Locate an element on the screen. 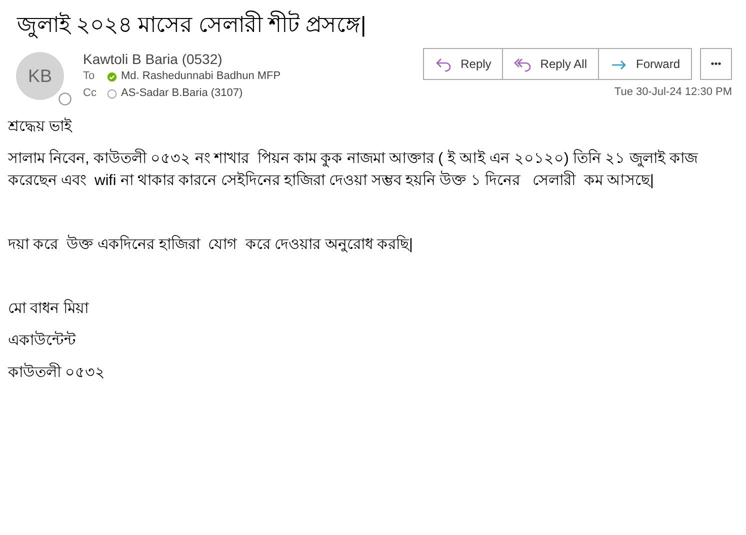 This screenshot has height=535, width=746. body-line: শ্রদ্ধেয় ভাই is located at coordinates (41, 126).